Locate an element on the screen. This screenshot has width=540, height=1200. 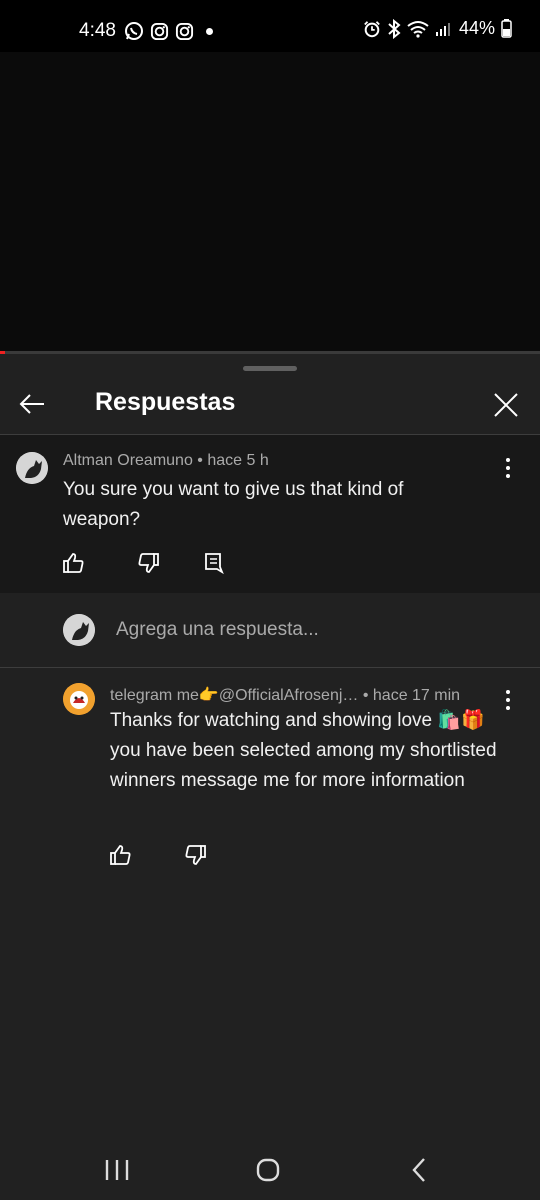
close-icon is located at coordinates (506, 405).